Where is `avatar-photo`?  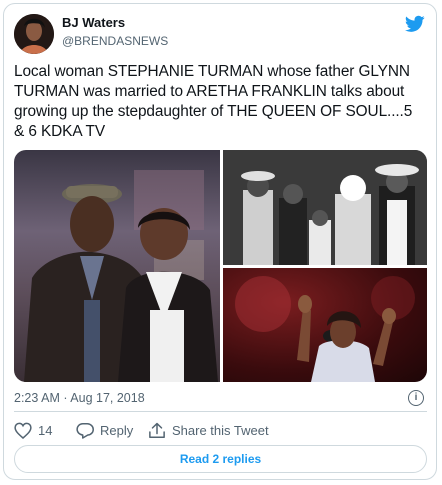 avatar-photo is located at coordinates (34, 34).